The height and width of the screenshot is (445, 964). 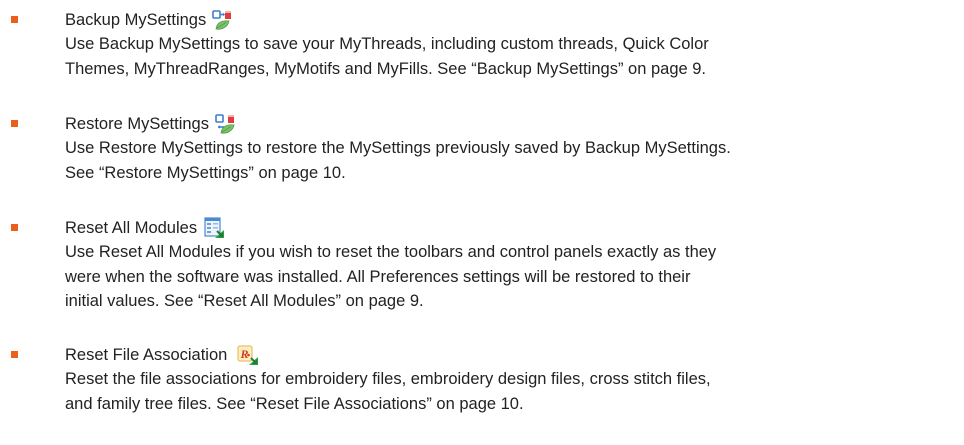 I want to click on item-title: Backup MySettings, so click(x=149, y=20).